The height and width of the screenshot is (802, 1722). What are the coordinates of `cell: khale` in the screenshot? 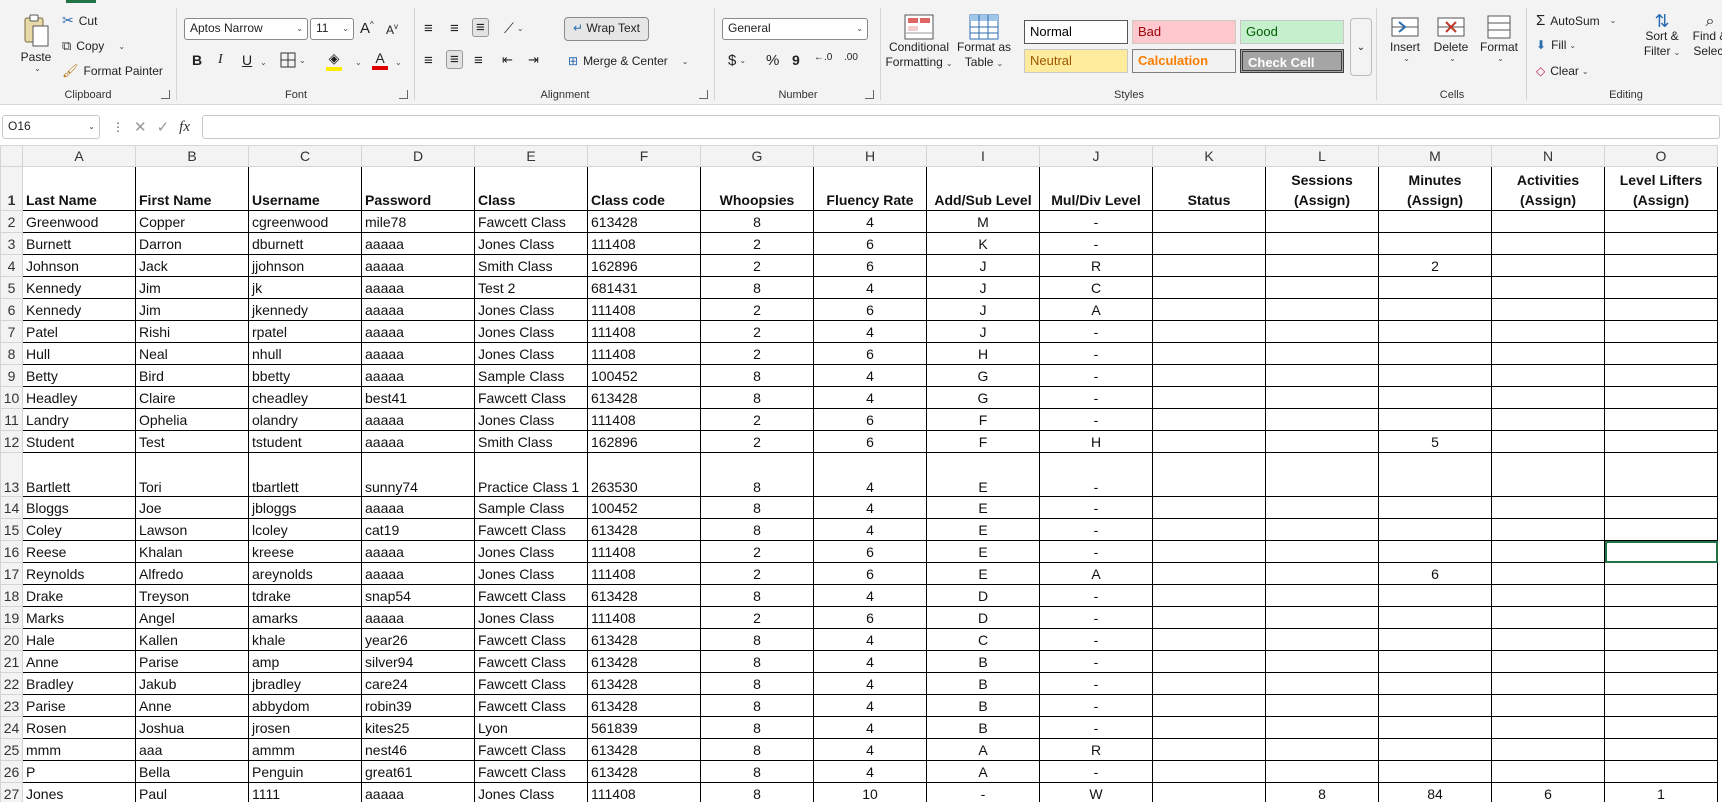 It's located at (305, 639).